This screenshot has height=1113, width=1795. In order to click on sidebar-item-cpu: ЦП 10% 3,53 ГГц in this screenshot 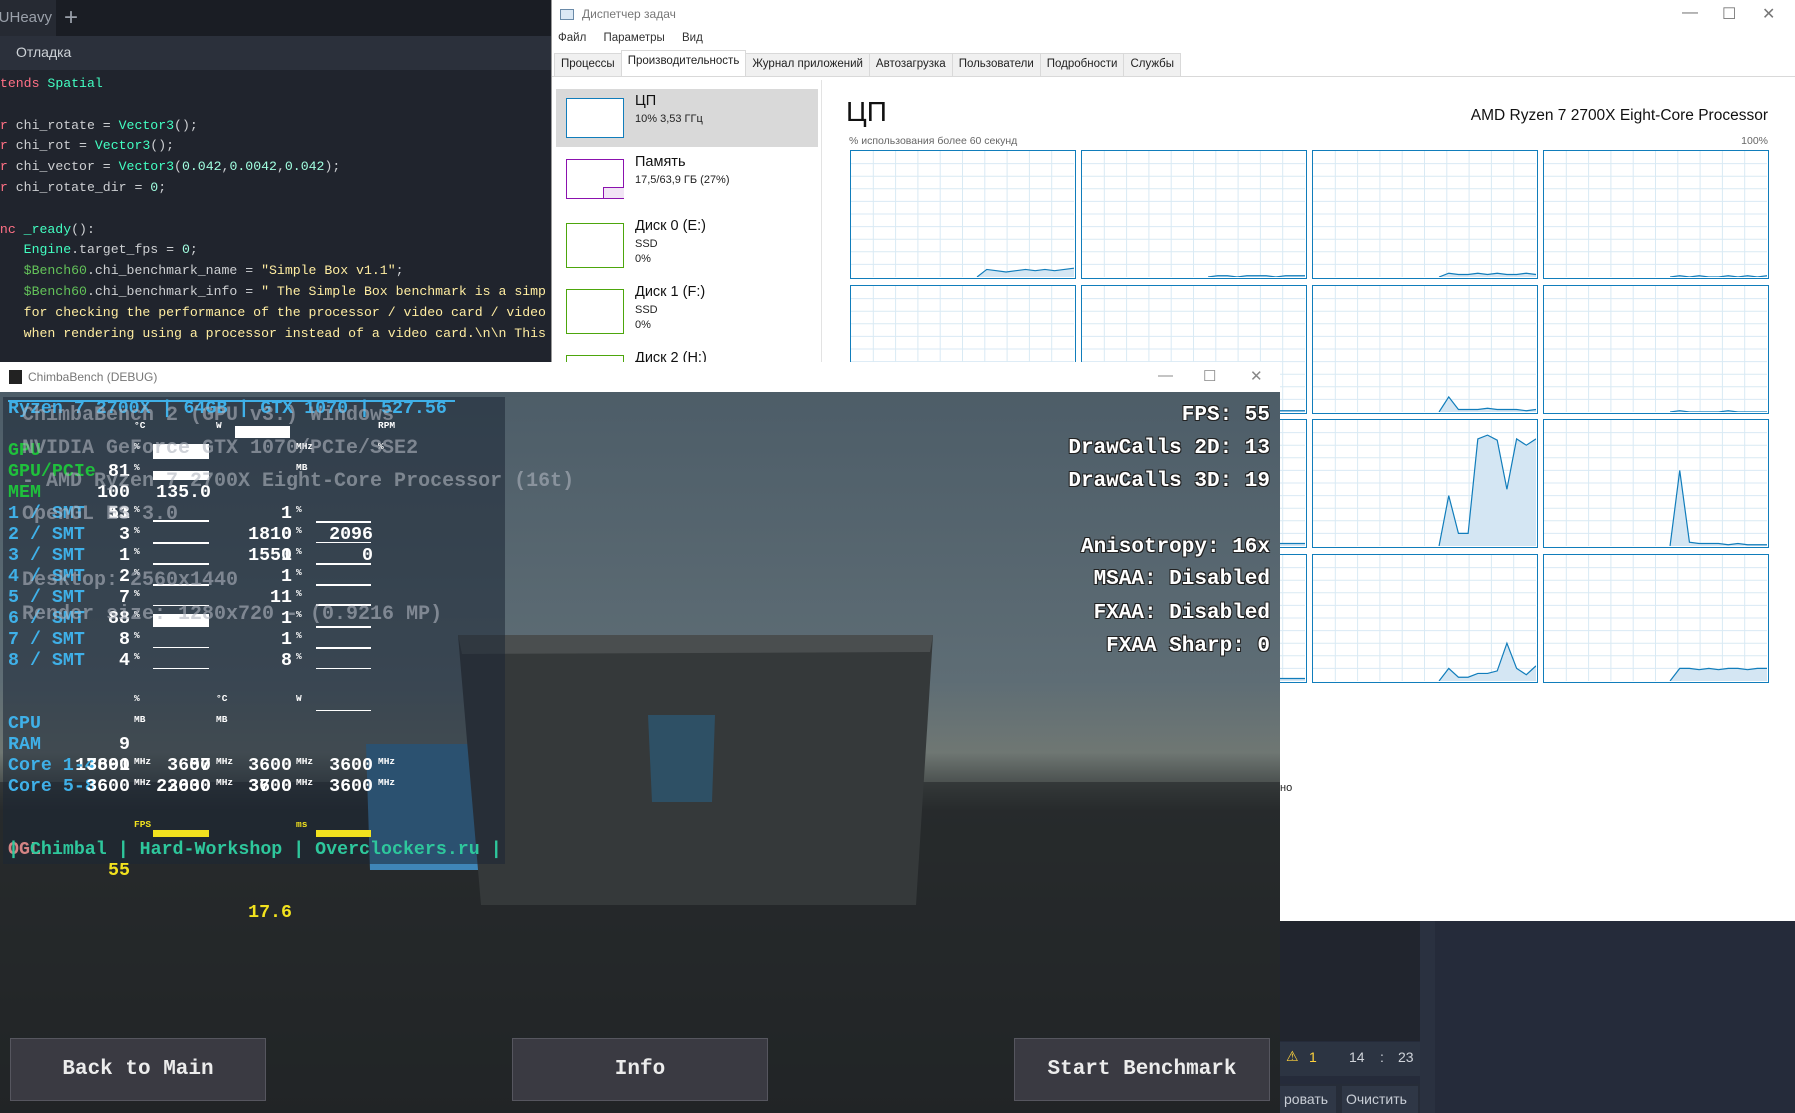, I will do `click(687, 118)`.